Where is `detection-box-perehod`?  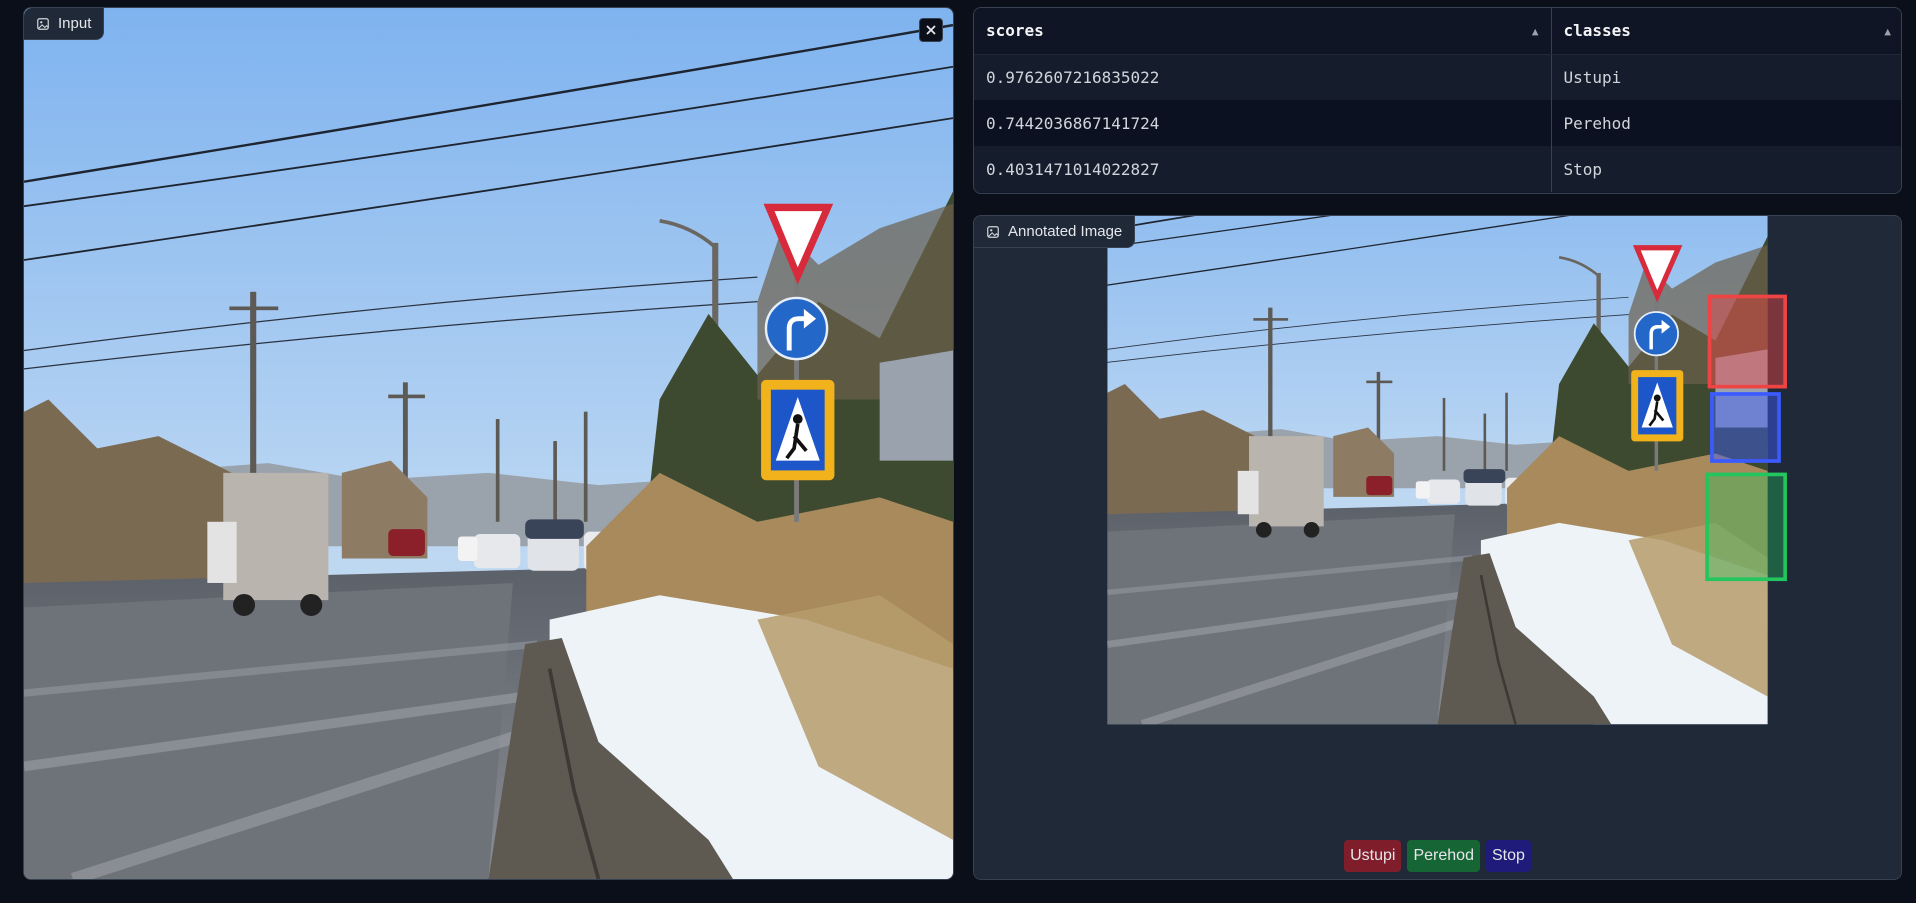 detection-box-perehod is located at coordinates (1745, 427).